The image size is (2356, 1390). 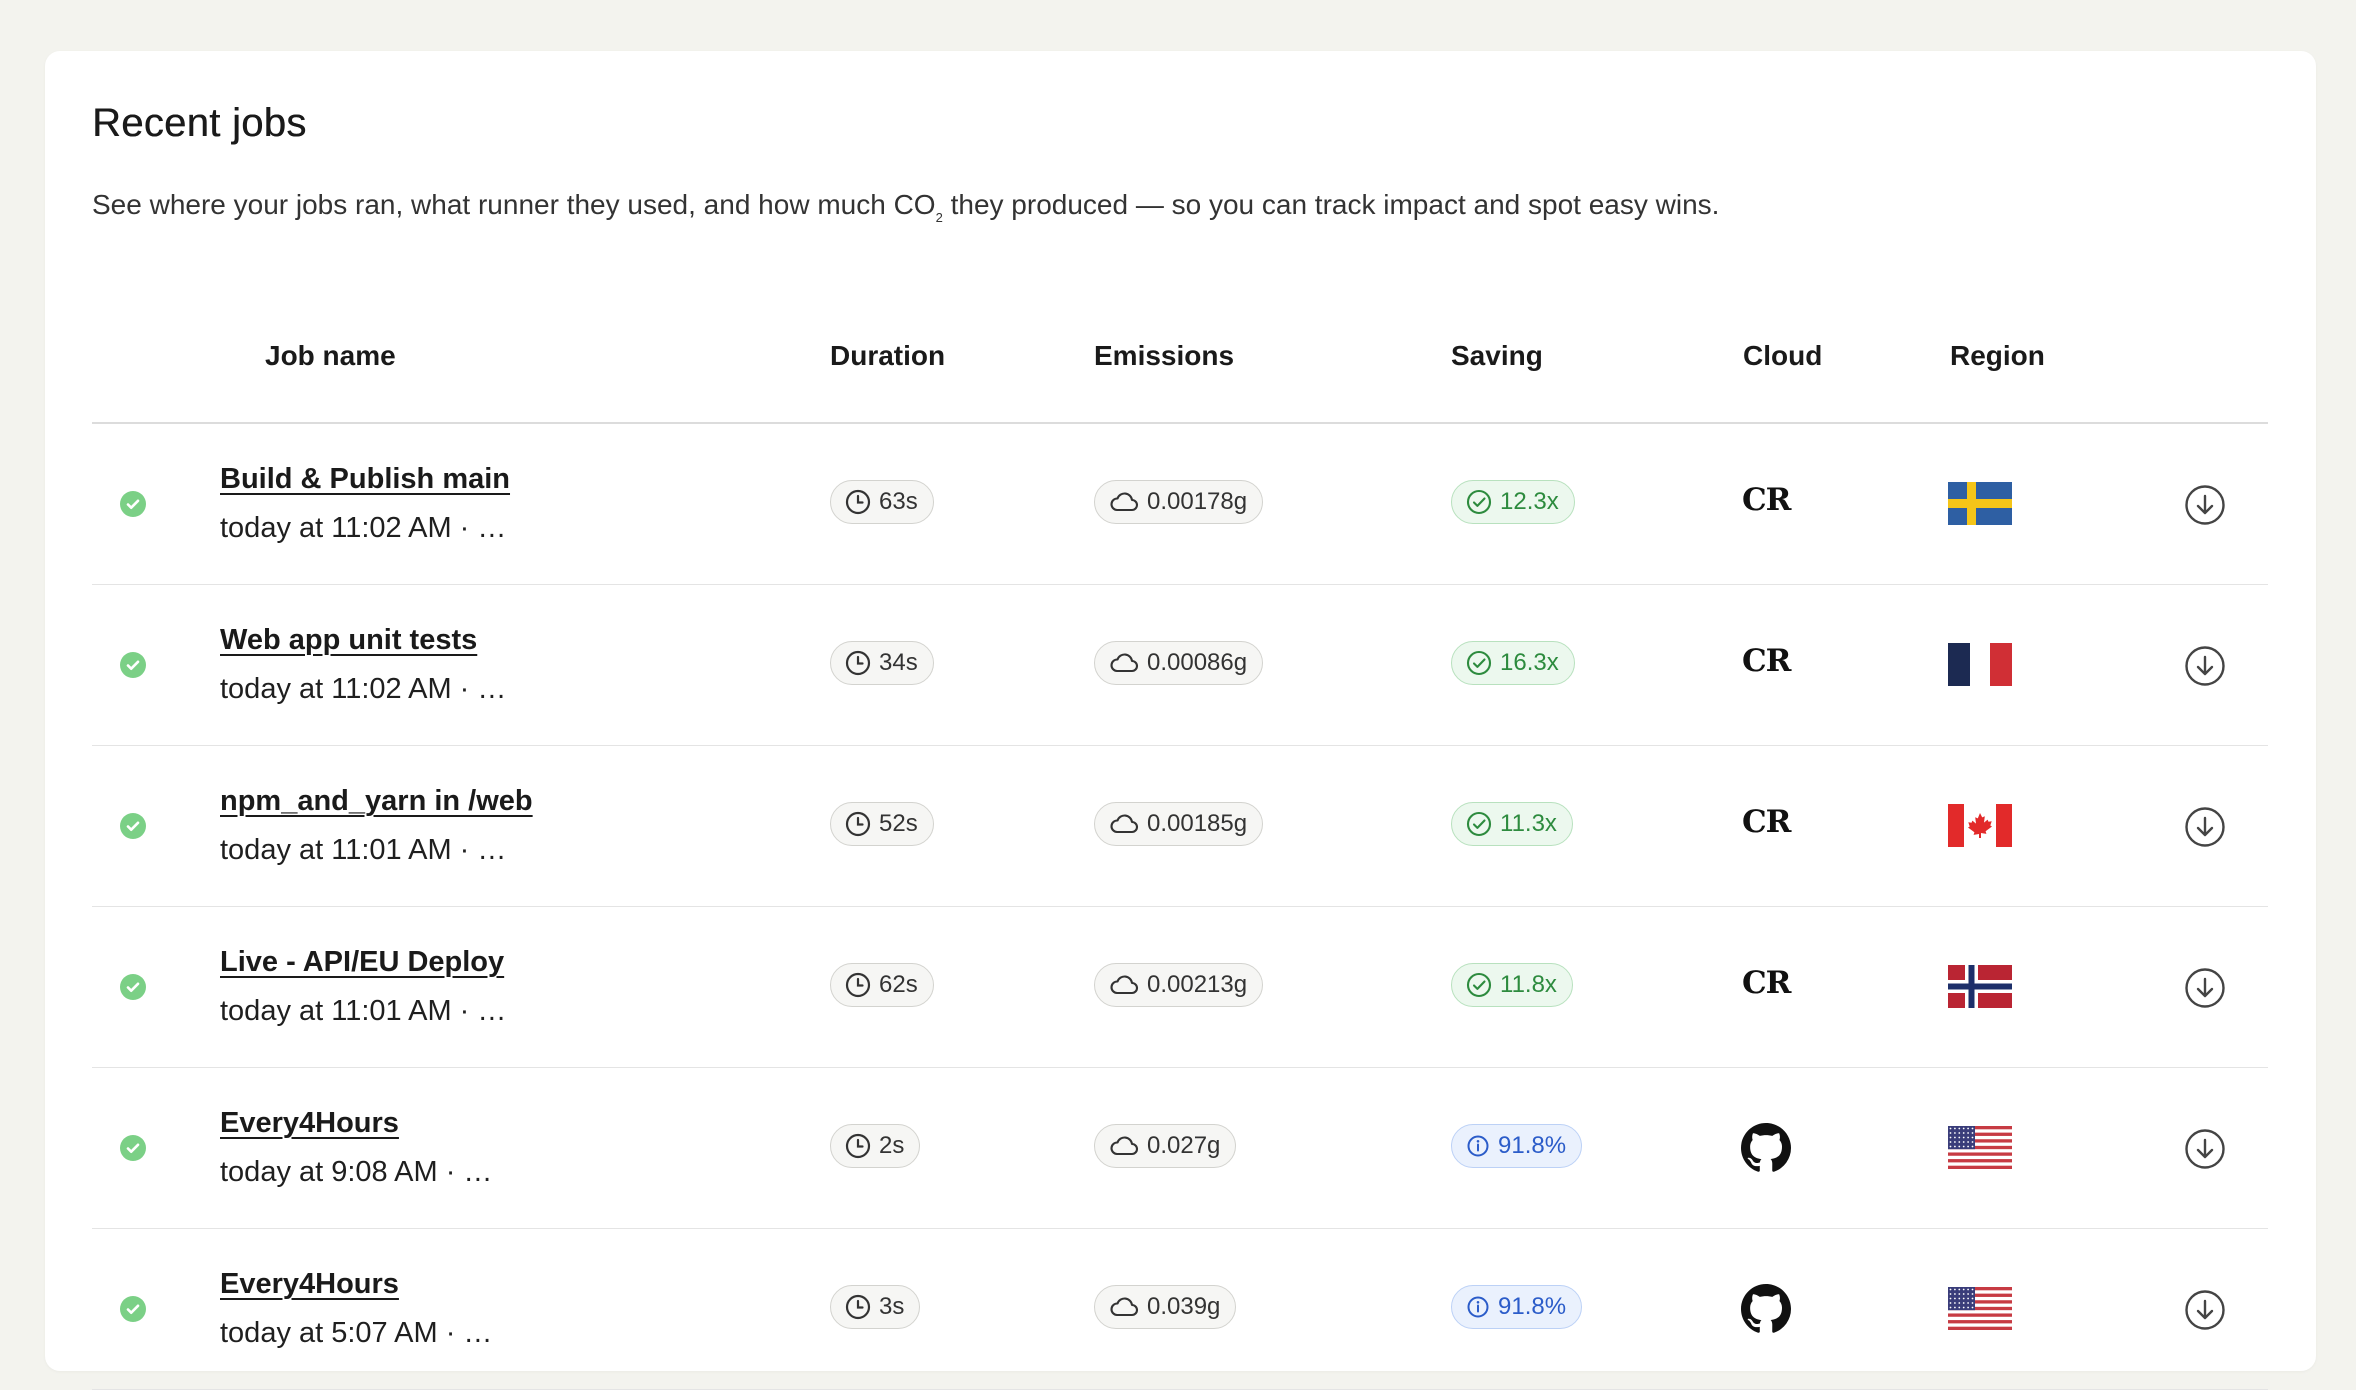 What do you see at coordinates (348, 640) in the screenshot?
I see `job-name-link: Web app unit tests` at bounding box center [348, 640].